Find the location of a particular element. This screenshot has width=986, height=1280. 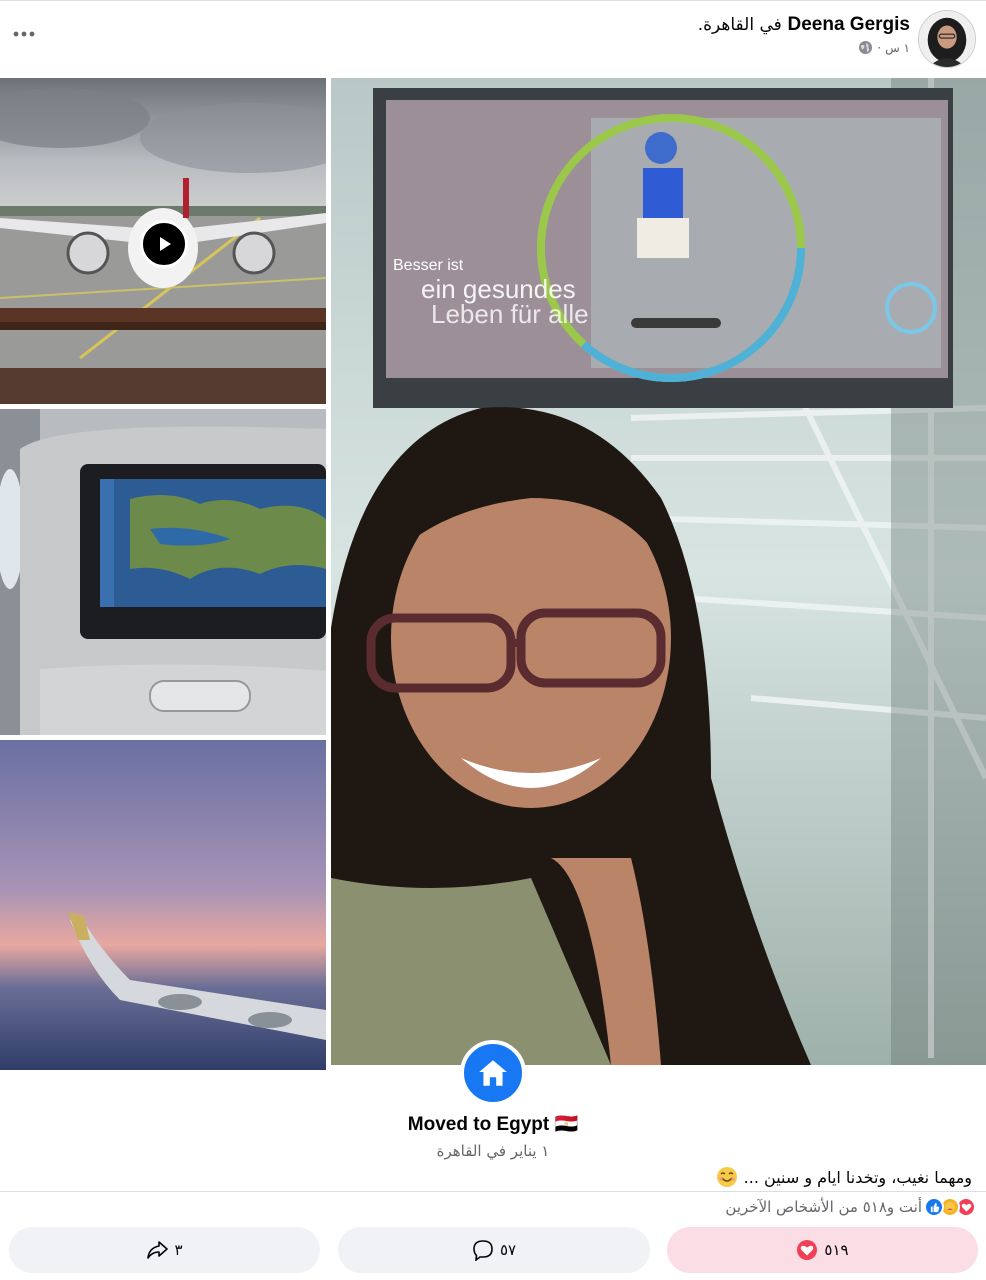

comment-count: ٥٧ is located at coordinates (508, 1250).